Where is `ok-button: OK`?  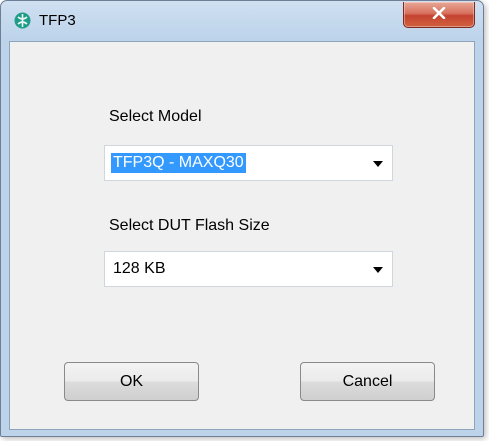 ok-button: OK is located at coordinates (131, 381).